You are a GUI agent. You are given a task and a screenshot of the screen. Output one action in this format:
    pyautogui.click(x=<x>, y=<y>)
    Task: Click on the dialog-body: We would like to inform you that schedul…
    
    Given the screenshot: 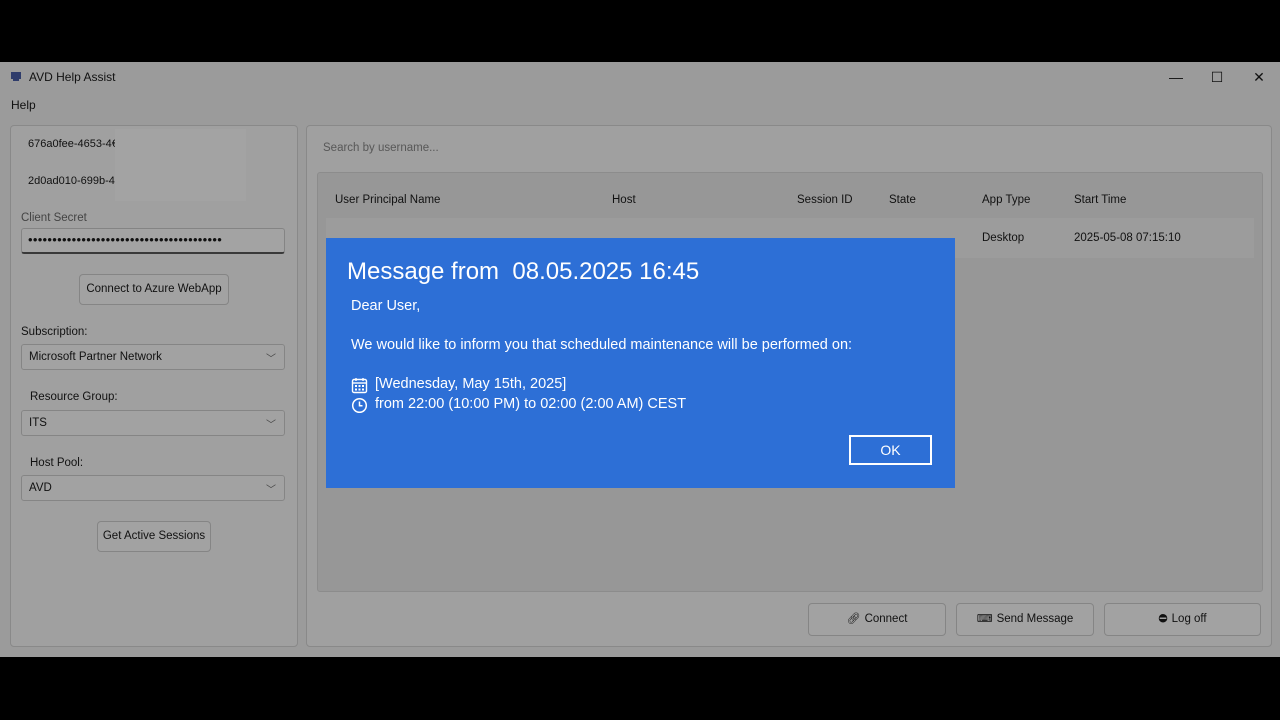 What is the action you would take?
    pyautogui.click(x=602, y=345)
    